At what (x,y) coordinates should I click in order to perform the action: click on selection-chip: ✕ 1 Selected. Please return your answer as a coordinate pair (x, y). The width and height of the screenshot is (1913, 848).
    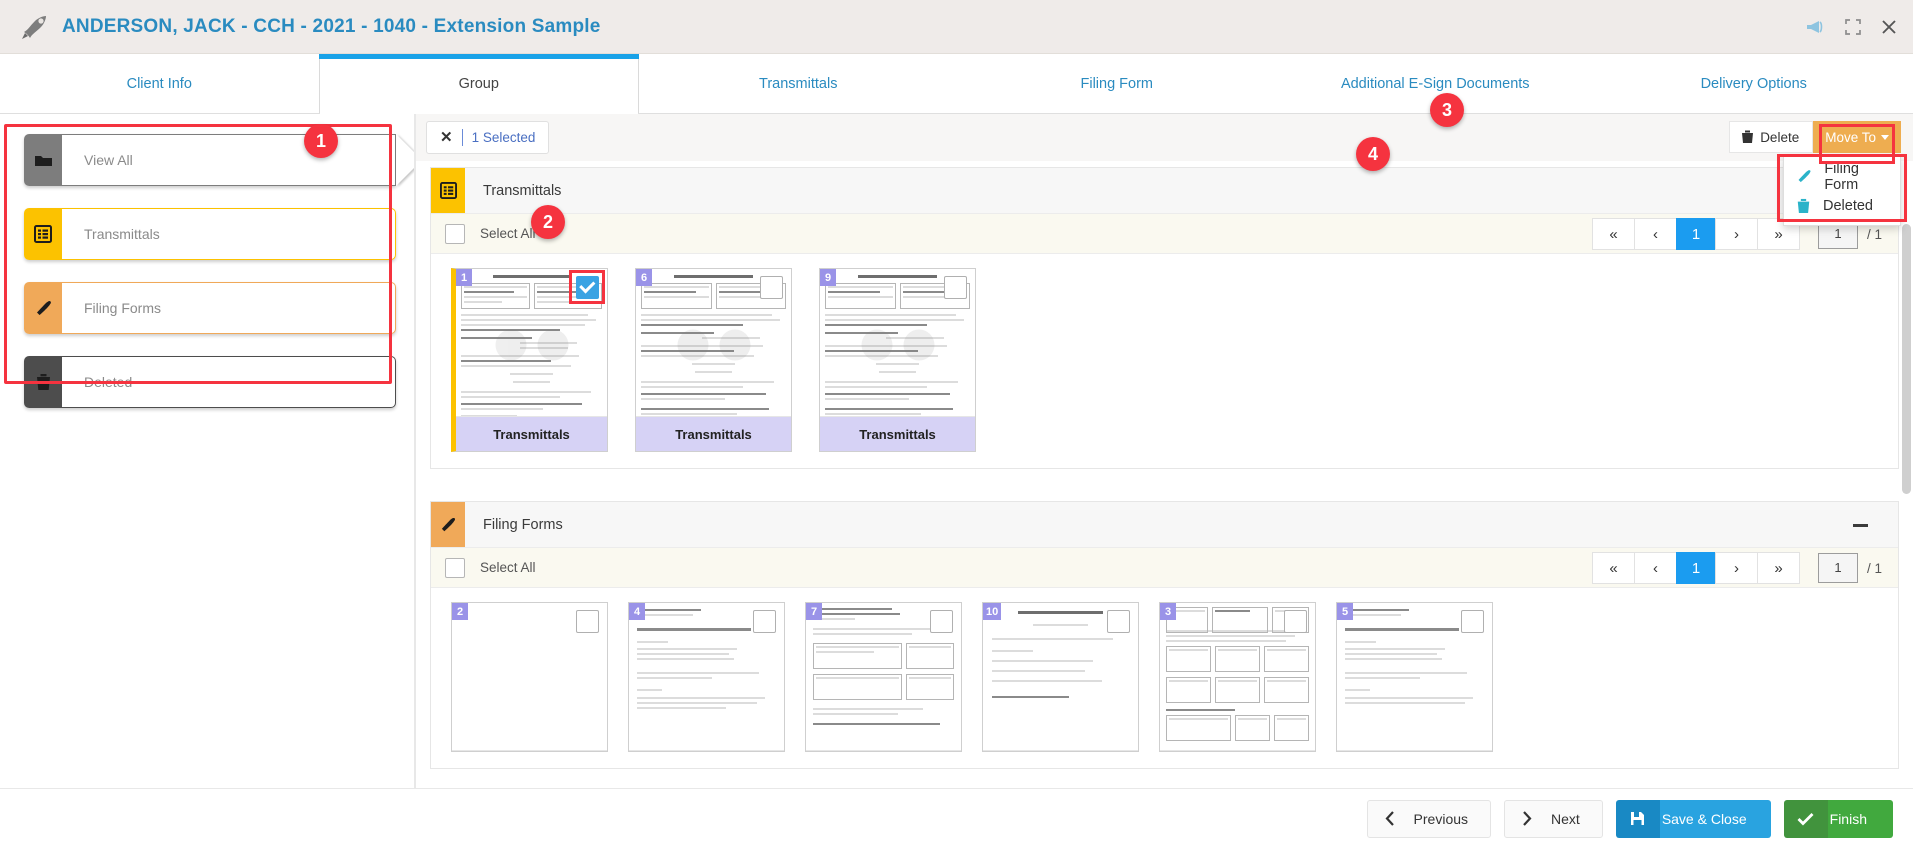
    Looking at the image, I should click on (488, 137).